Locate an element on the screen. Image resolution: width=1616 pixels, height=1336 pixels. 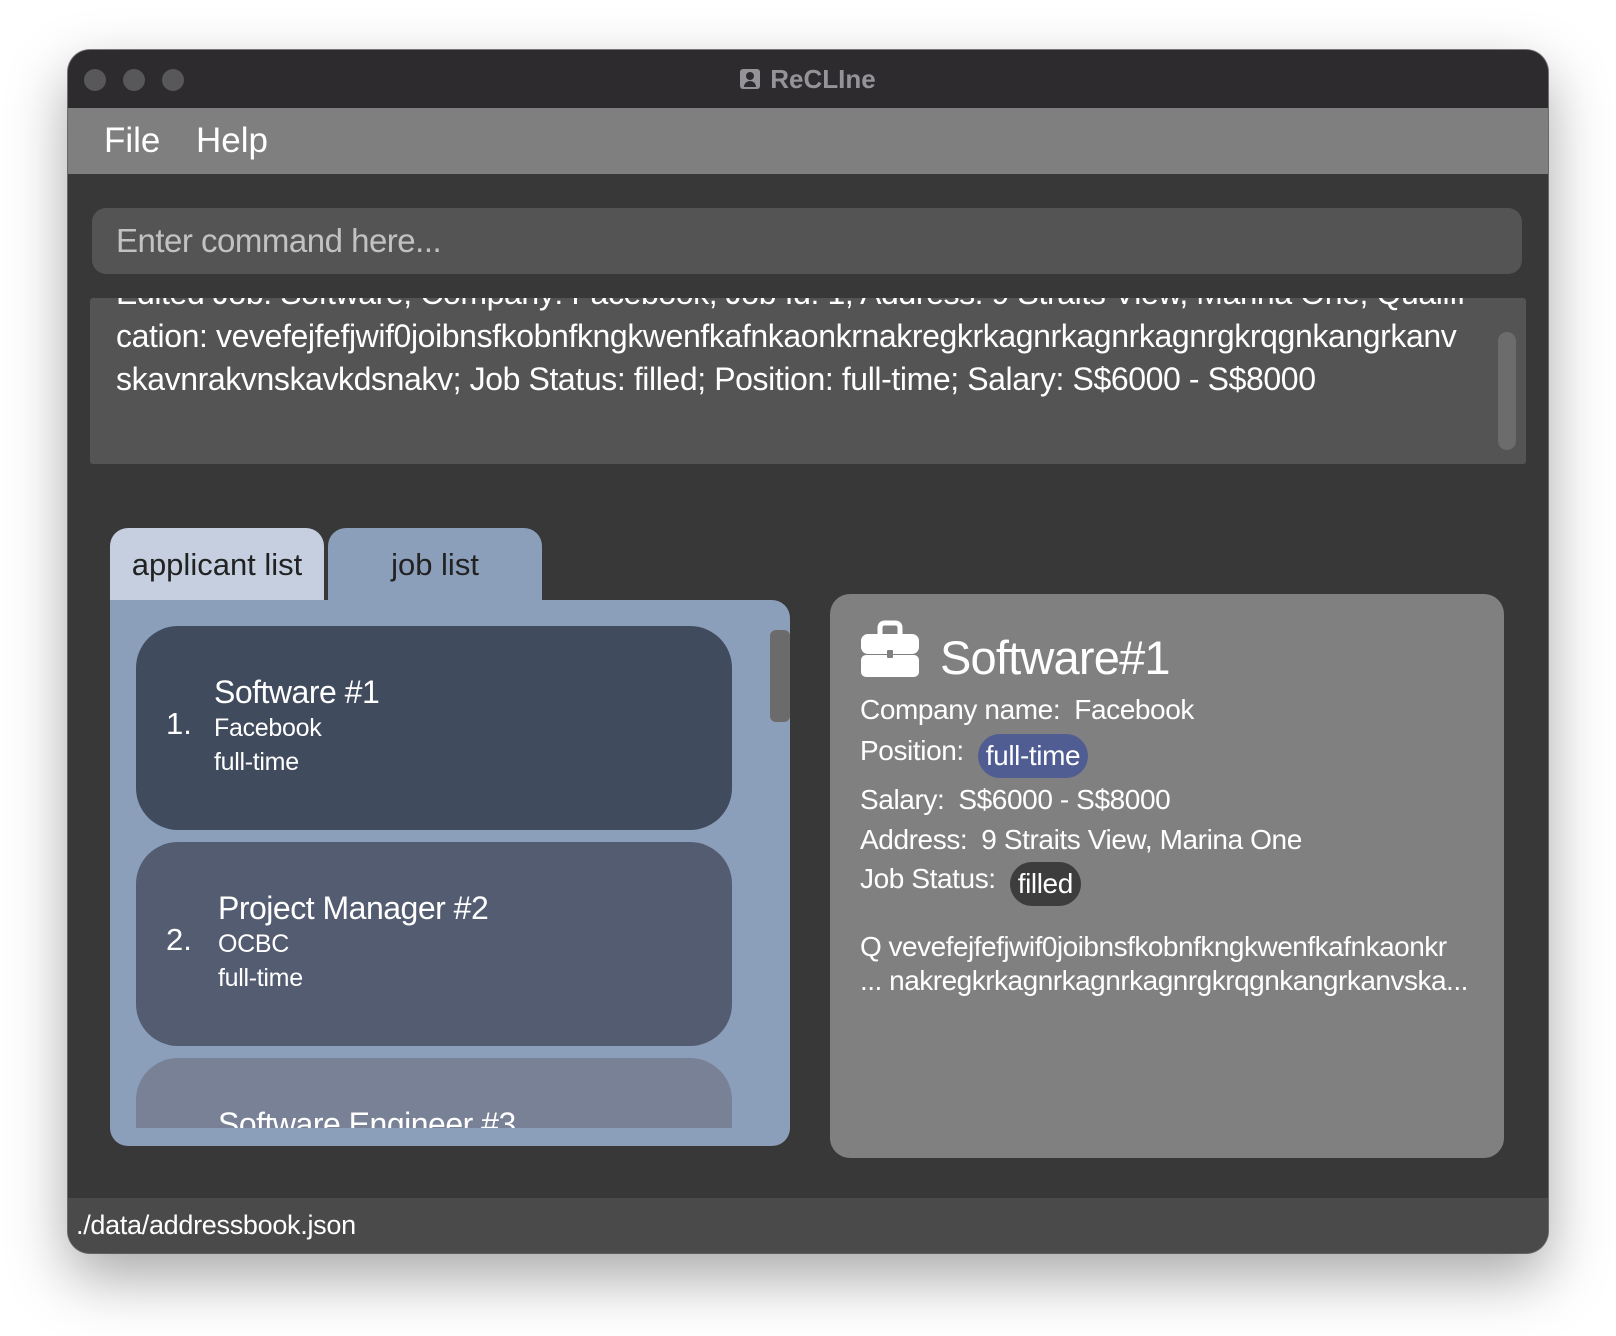
job-card-index: 2. is located at coordinates (179, 939).